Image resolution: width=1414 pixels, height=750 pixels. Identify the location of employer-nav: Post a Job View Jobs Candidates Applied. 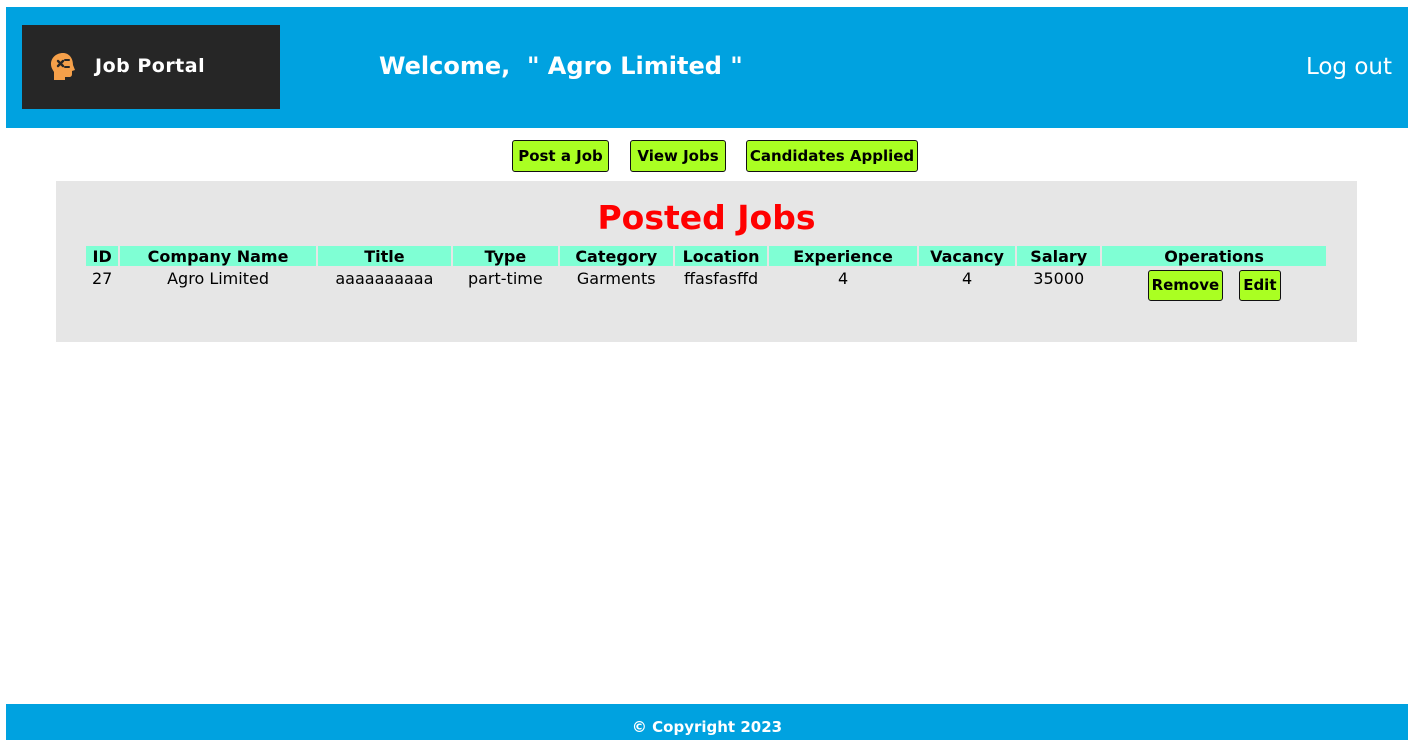
(707, 157).